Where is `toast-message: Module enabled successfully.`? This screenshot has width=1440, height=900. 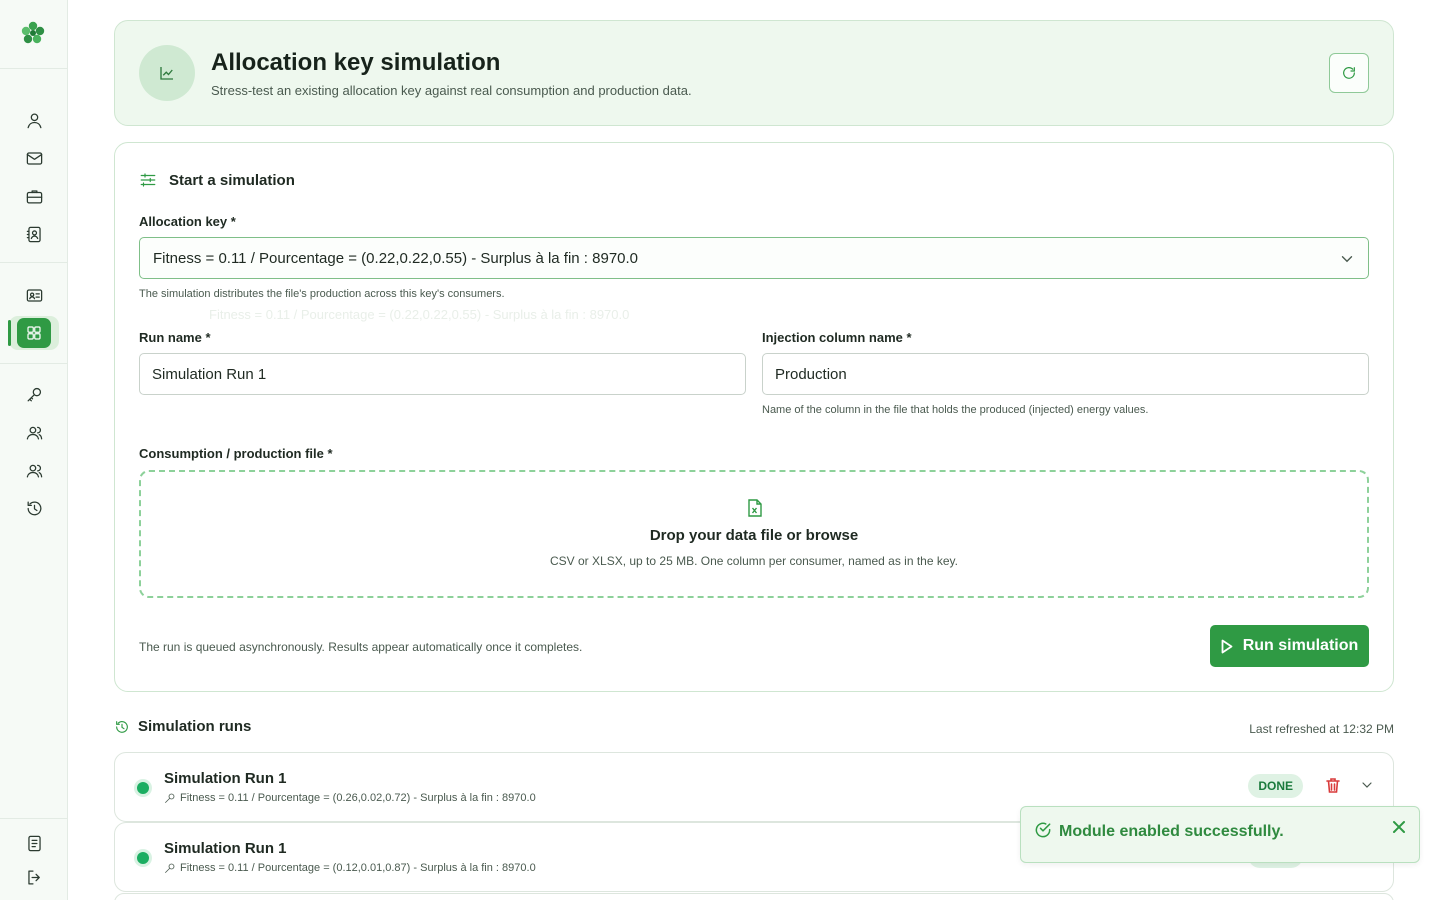 toast-message: Module enabled successfully. is located at coordinates (1171, 831).